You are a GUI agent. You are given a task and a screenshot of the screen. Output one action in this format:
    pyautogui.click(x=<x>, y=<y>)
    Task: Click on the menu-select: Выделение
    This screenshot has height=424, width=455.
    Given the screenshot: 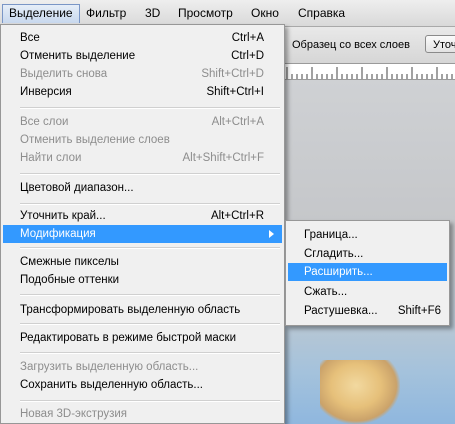 What is the action you would take?
    pyautogui.click(x=41, y=13)
    